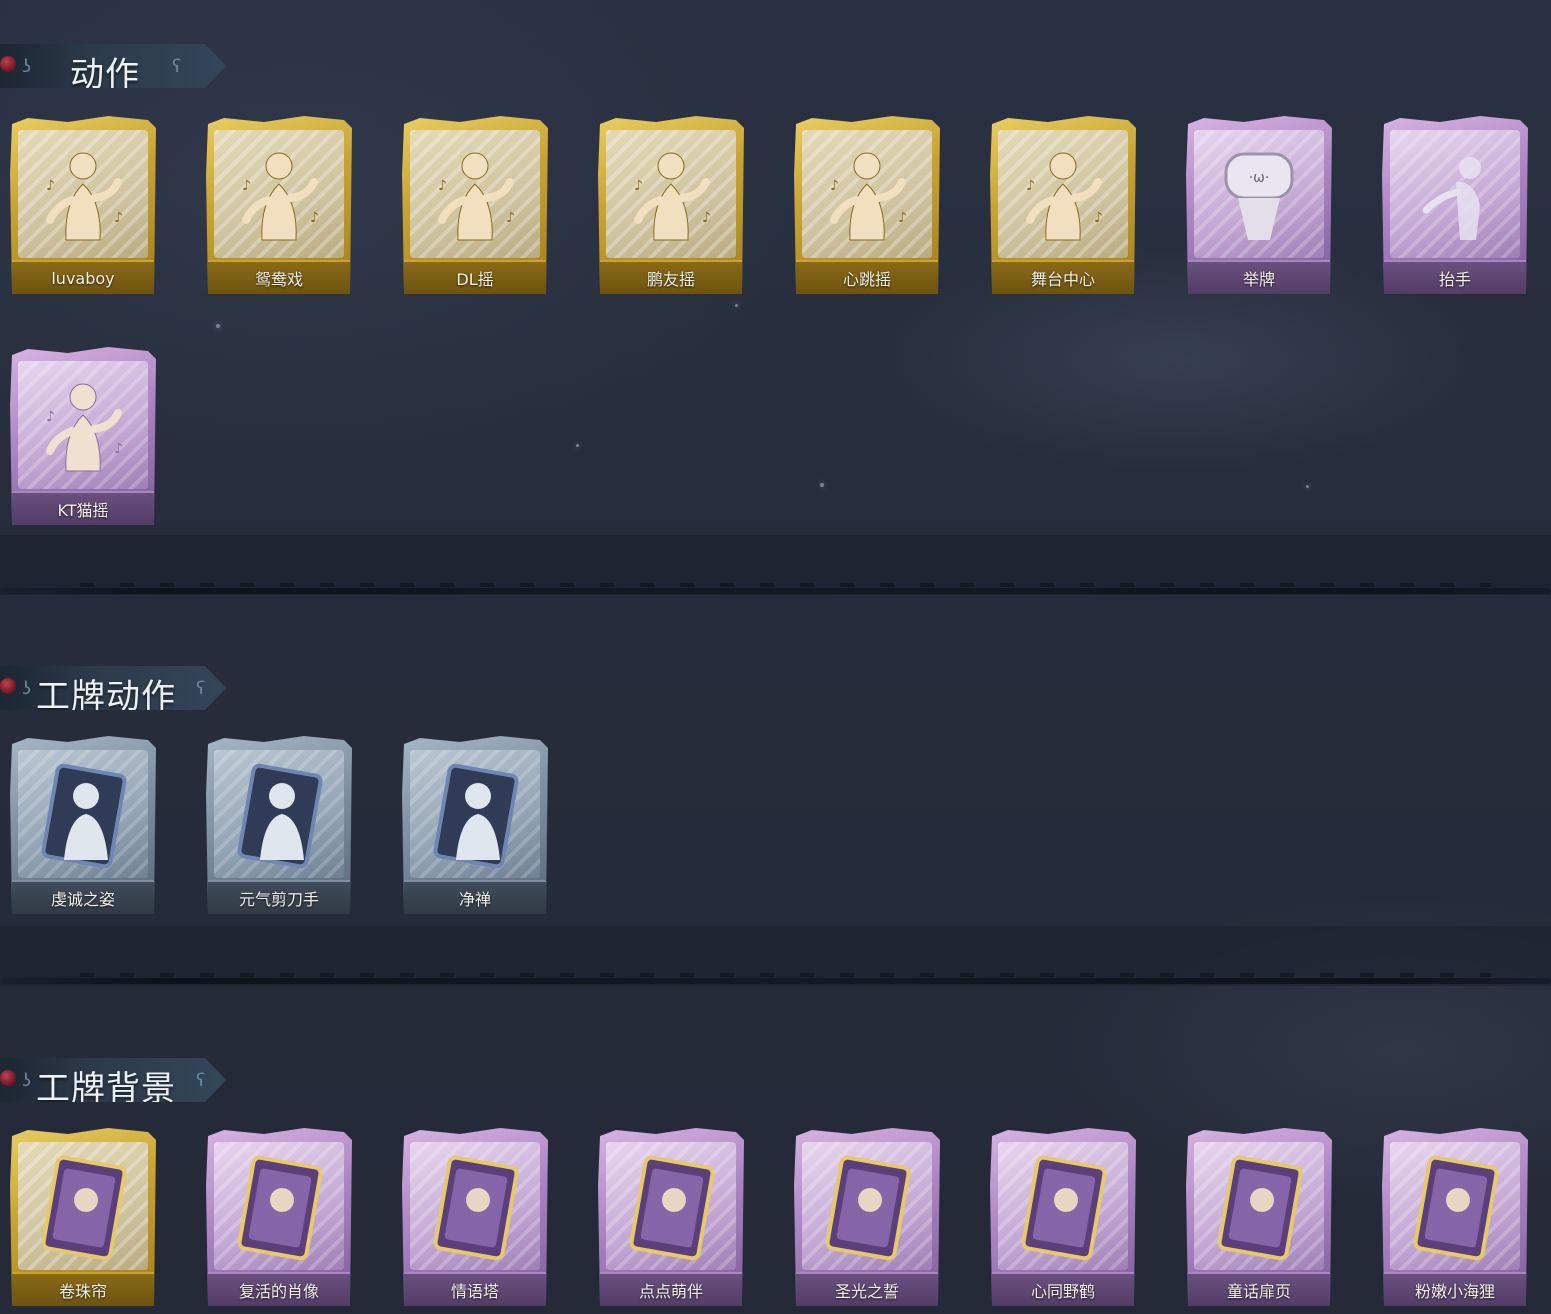 The height and width of the screenshot is (1314, 1551). I want to click on item-label: 粉嫩小海狸, so click(1455, 1289).